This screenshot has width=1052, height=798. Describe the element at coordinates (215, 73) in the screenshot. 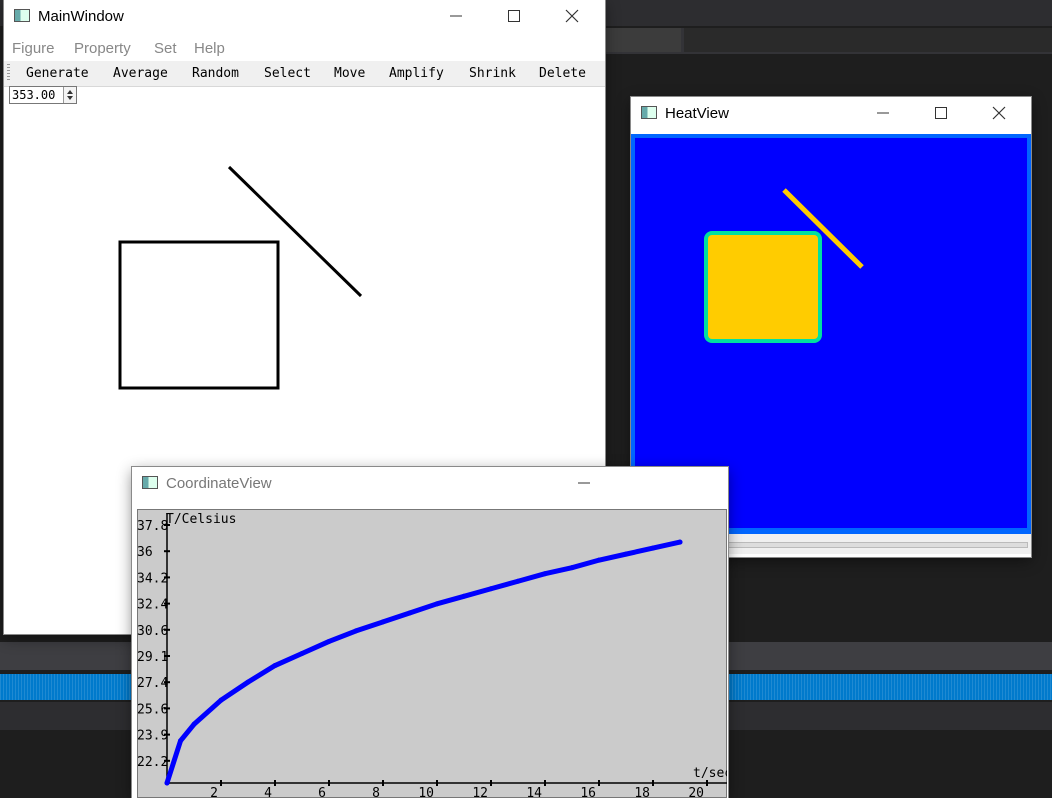

I see `random-button: Random` at that location.